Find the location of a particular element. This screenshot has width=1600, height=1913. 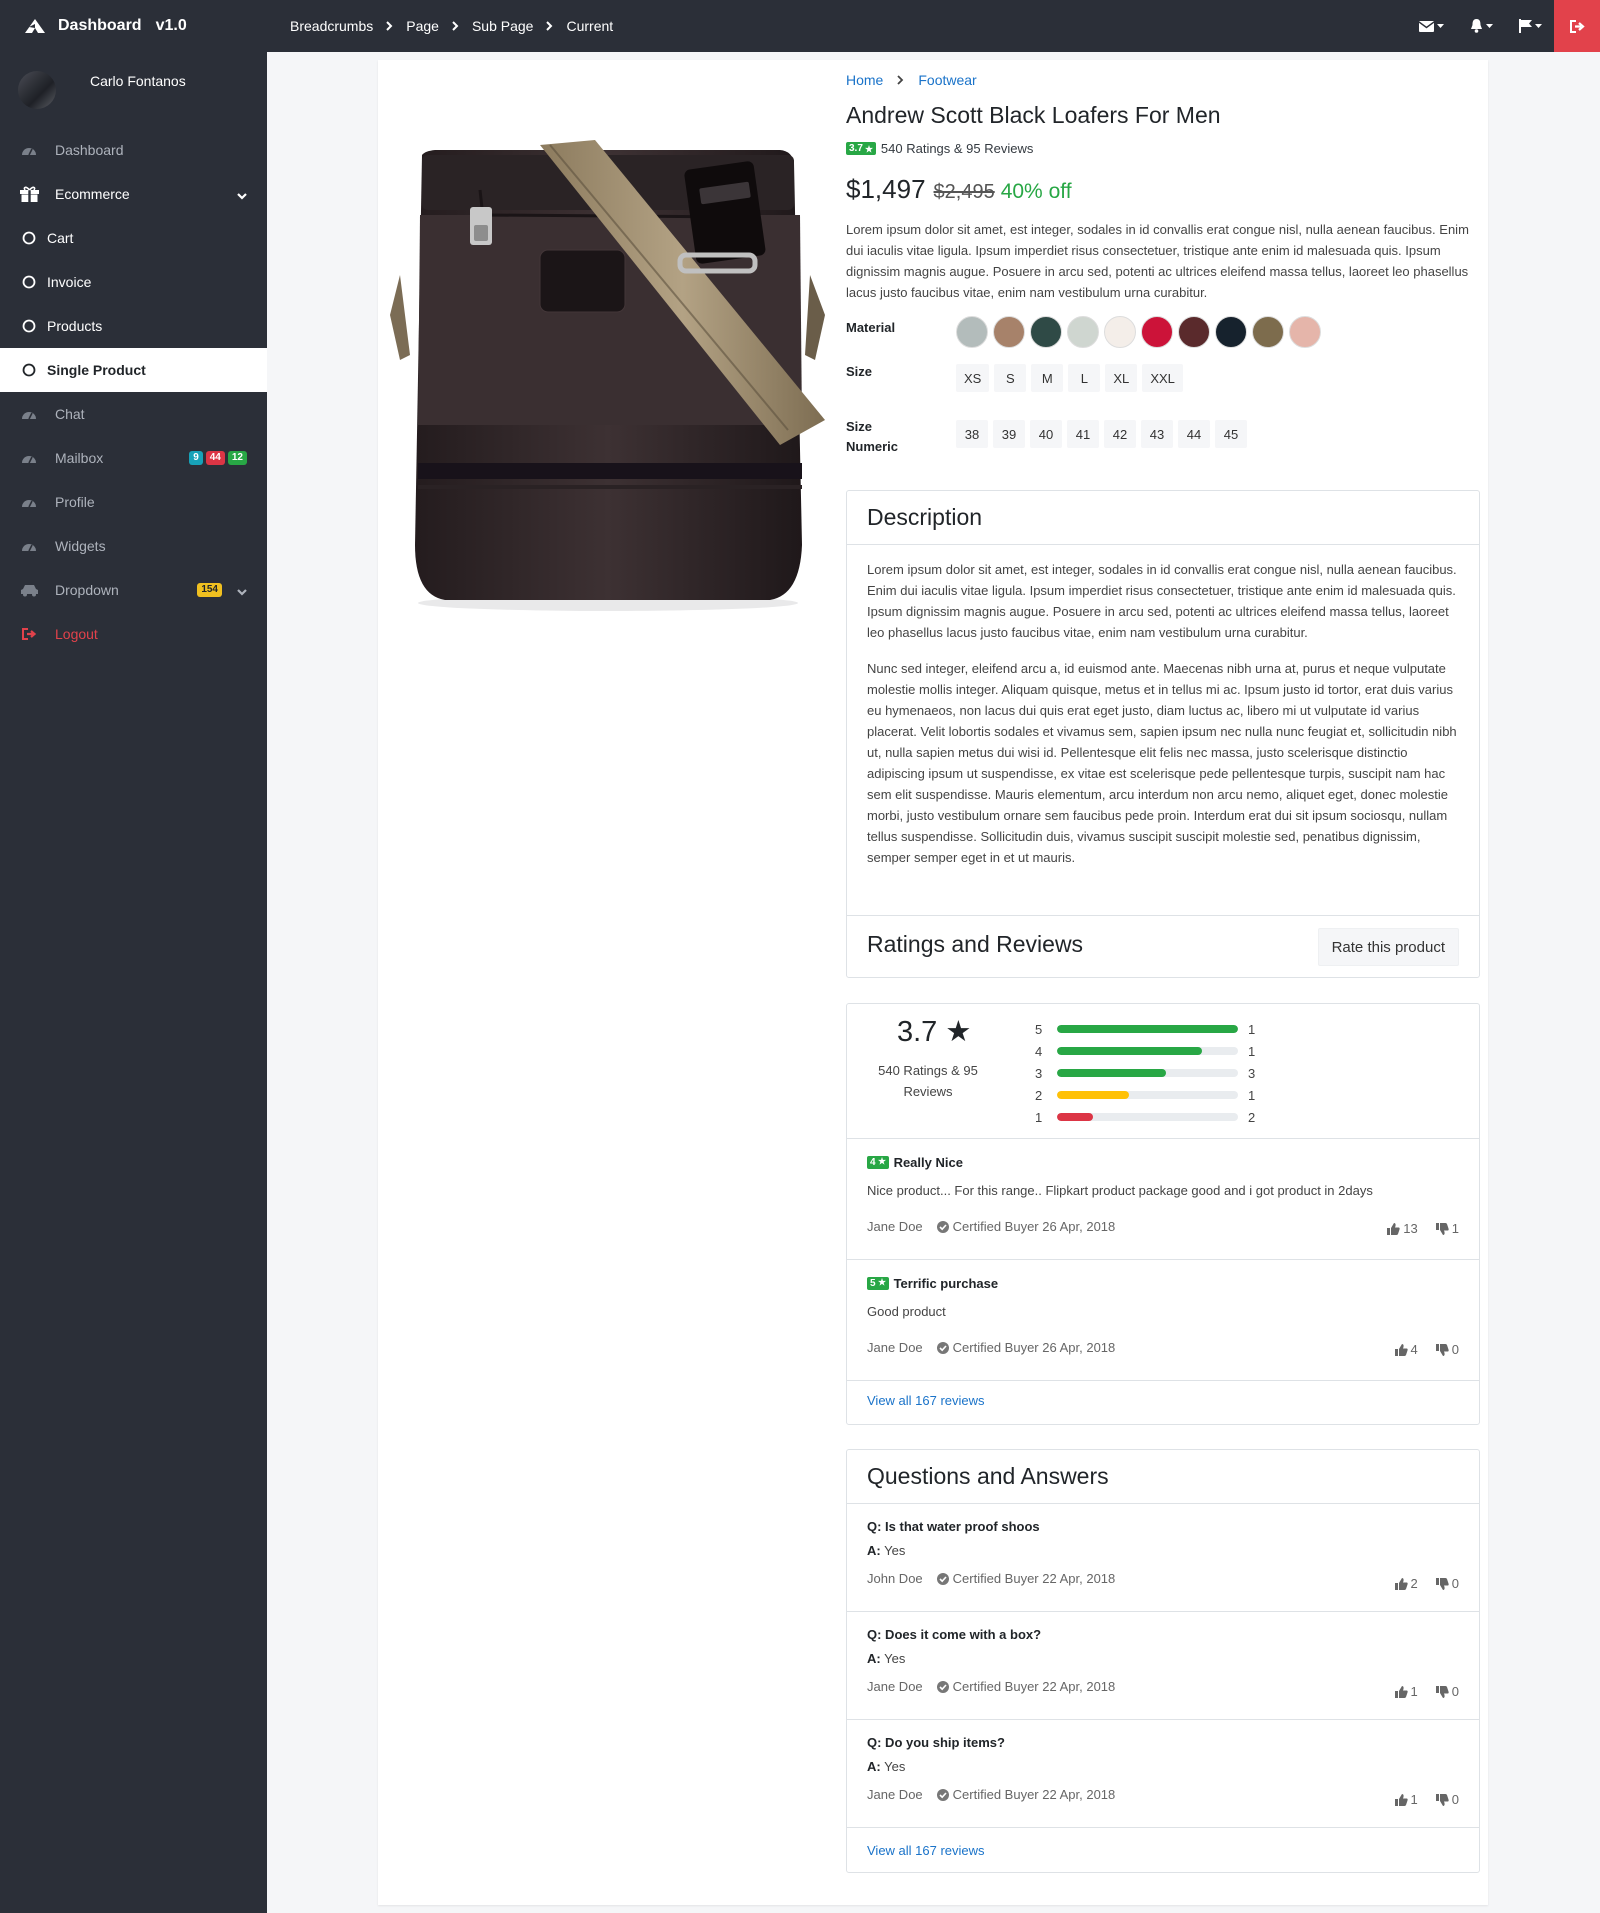

downvote-button: 1 is located at coordinates (1447, 1228).